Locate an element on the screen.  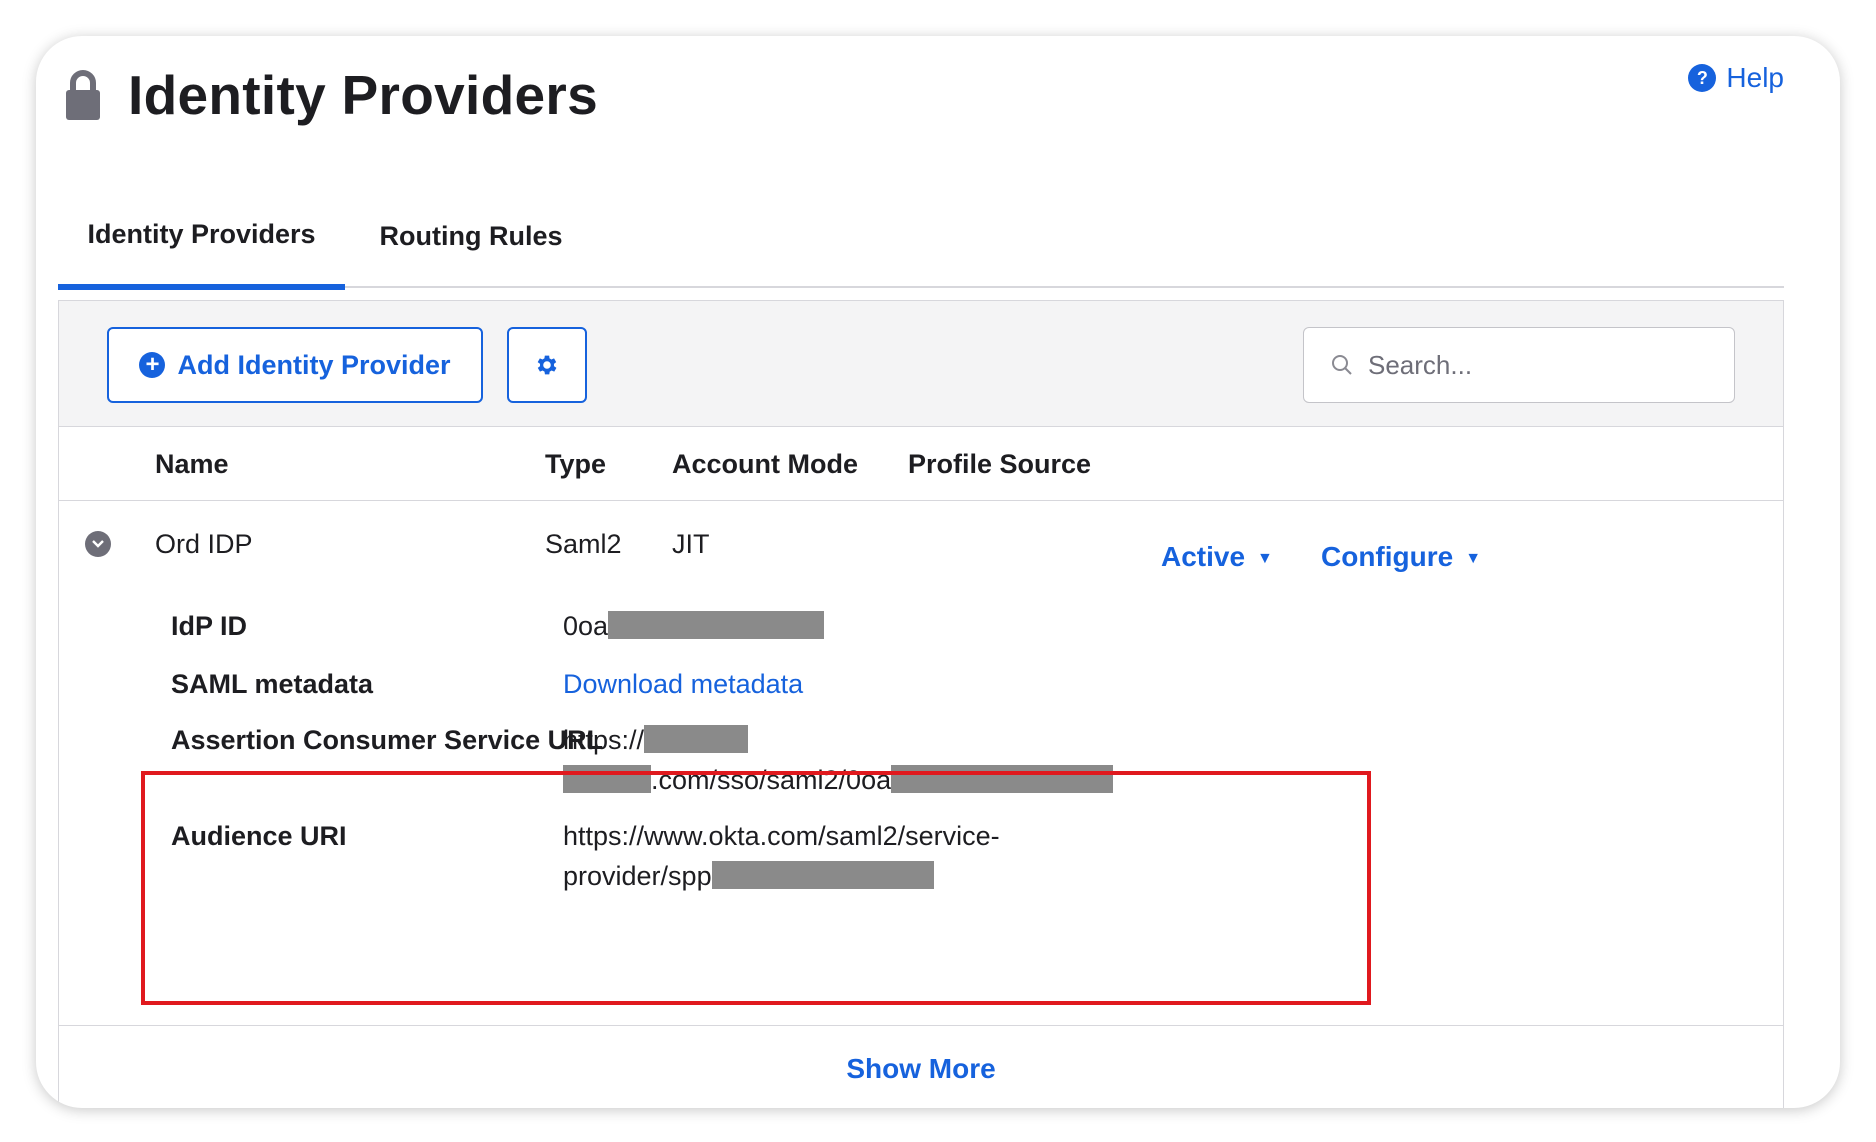
idp-id-value: 0oa is located at coordinates (694, 626).